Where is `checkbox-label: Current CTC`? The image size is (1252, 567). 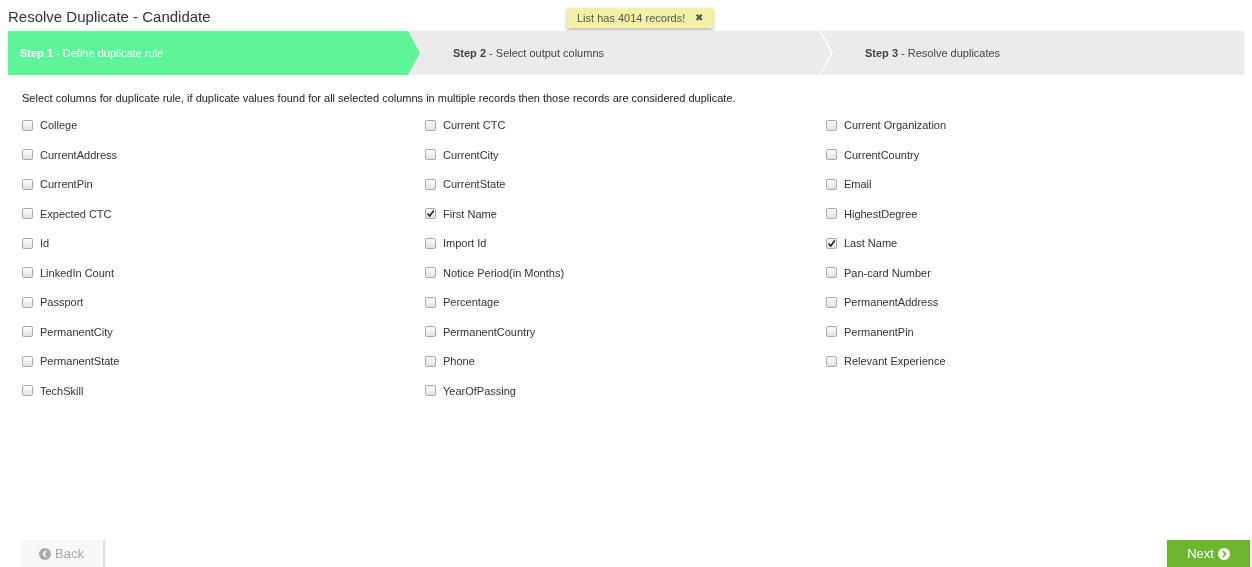 checkbox-label: Current CTC is located at coordinates (474, 125).